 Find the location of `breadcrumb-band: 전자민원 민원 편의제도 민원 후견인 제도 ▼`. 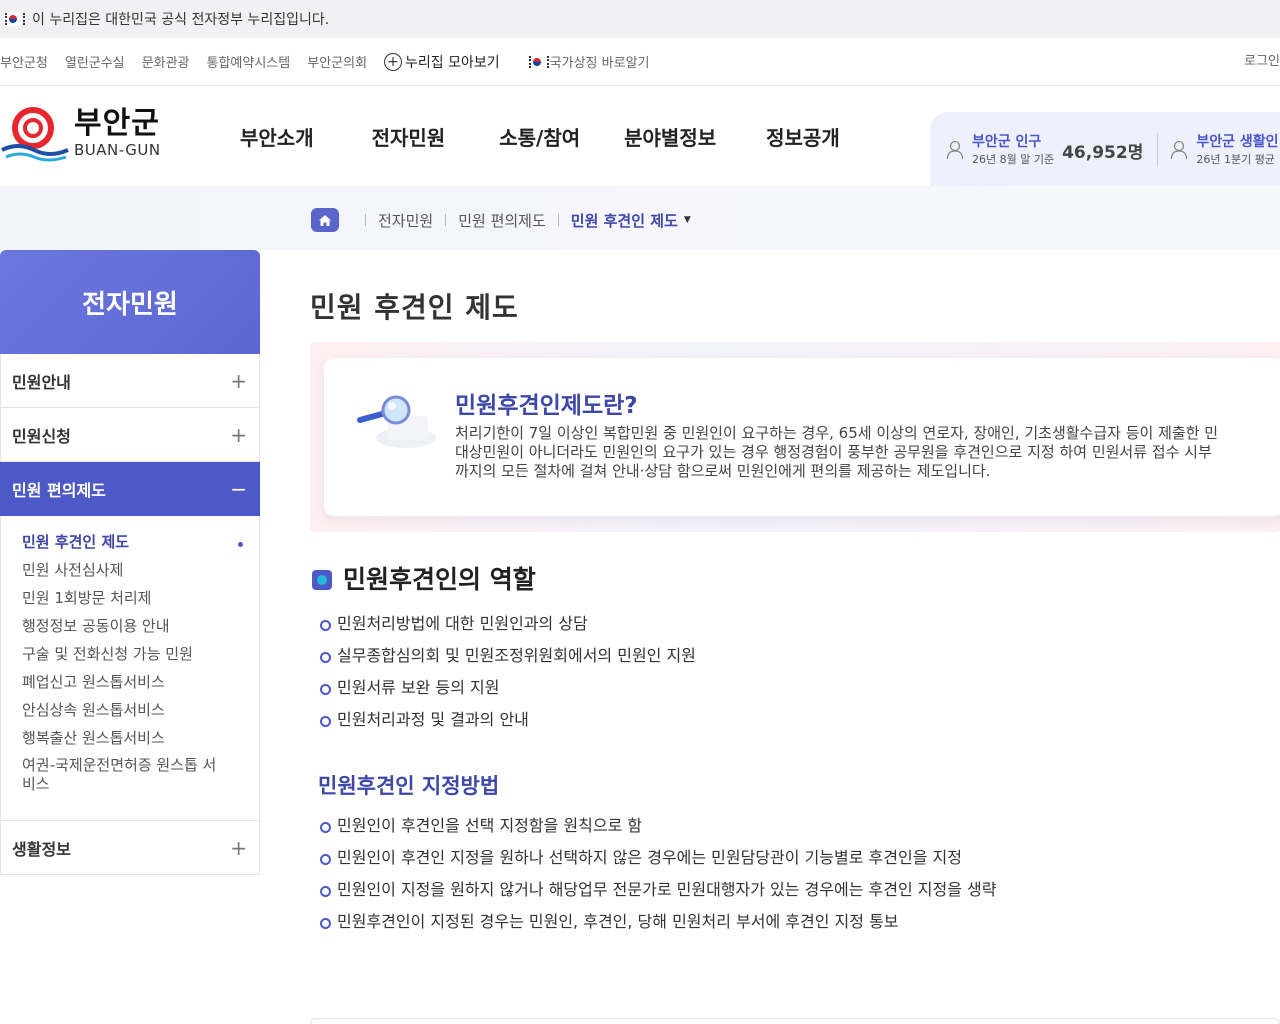

breadcrumb-band: 전자민원 민원 편의제도 민원 후견인 제도 ▼ is located at coordinates (640, 218).